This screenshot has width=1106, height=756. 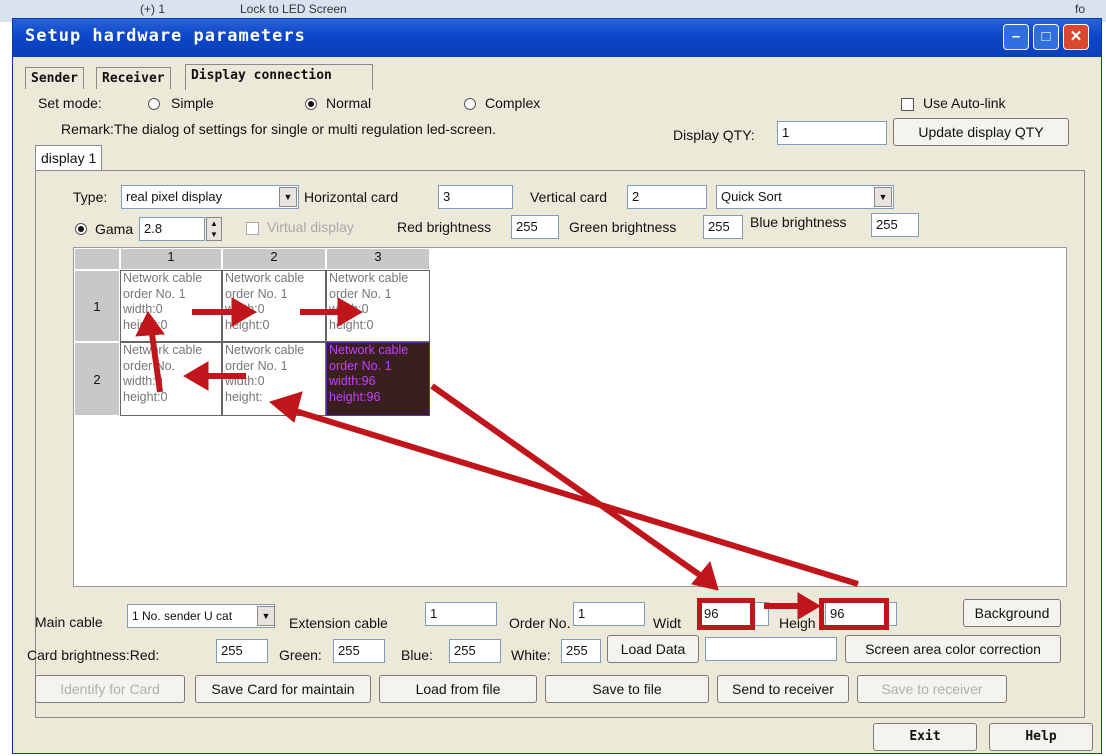 What do you see at coordinates (797, 623) in the screenshot?
I see `height-label: Heigh` at bounding box center [797, 623].